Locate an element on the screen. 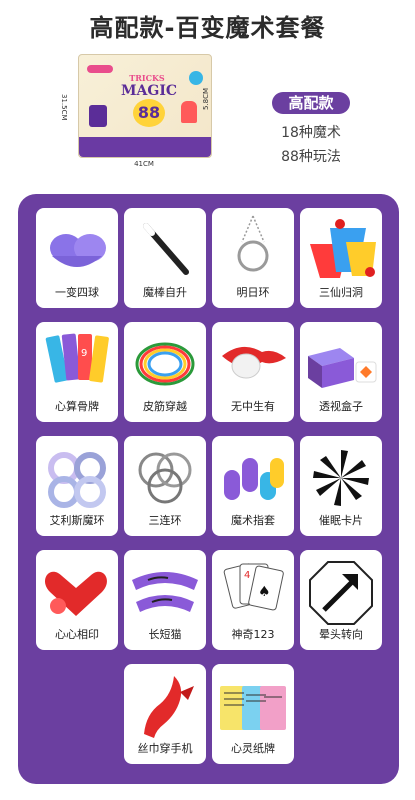  item-label: 魔术指套 is located at coordinates (253, 520).